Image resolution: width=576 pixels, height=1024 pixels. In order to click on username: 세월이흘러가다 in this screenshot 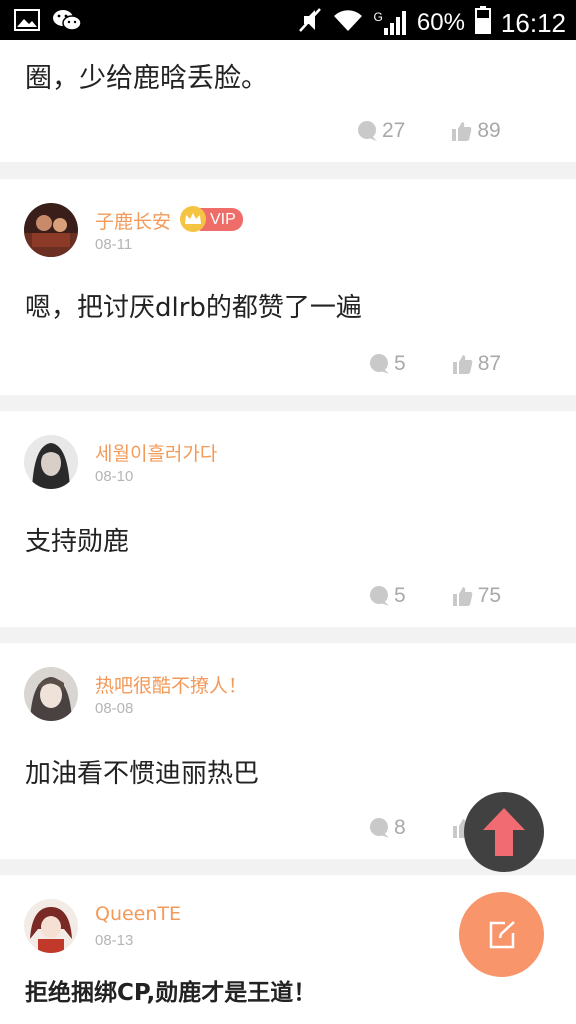, I will do `click(156, 452)`.